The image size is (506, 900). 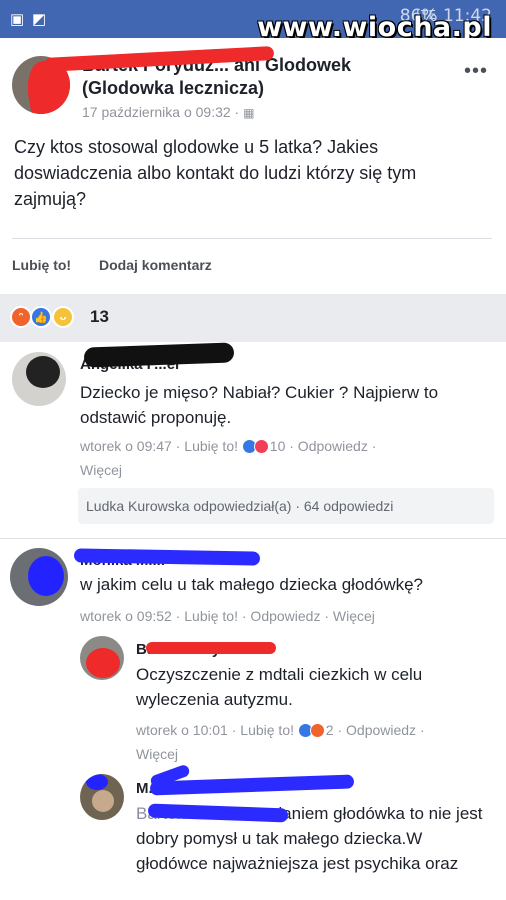 What do you see at coordinates (253, 318) in the screenshot?
I see `reactions-bar` at bounding box center [253, 318].